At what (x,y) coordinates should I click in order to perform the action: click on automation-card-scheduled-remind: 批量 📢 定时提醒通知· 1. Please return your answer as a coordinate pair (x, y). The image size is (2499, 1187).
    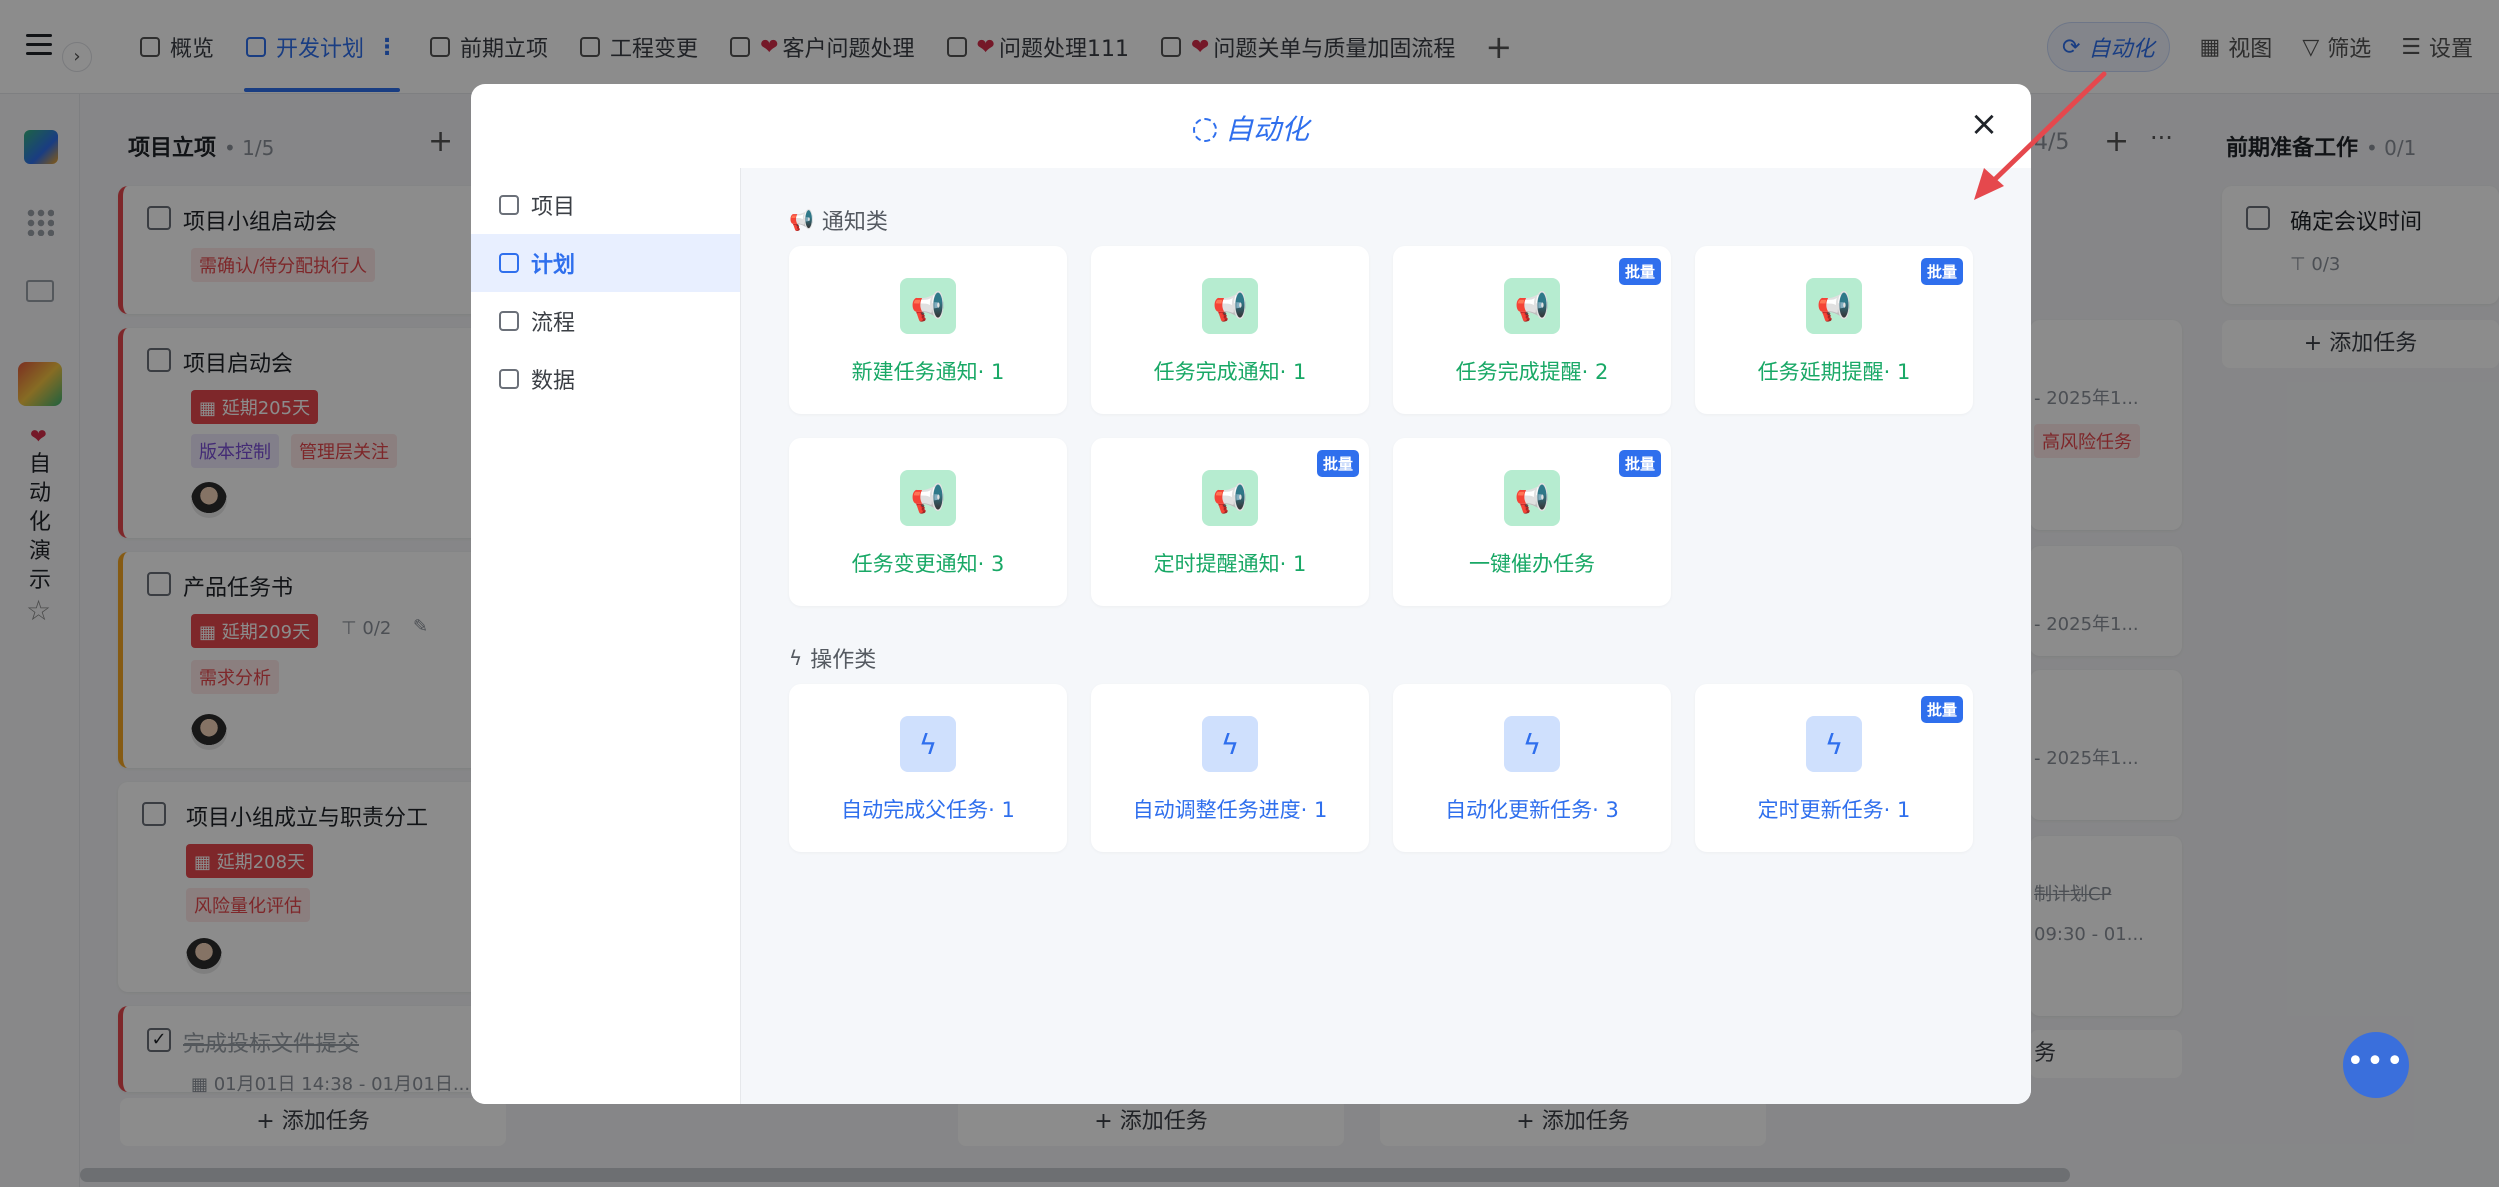
    Looking at the image, I should click on (1230, 522).